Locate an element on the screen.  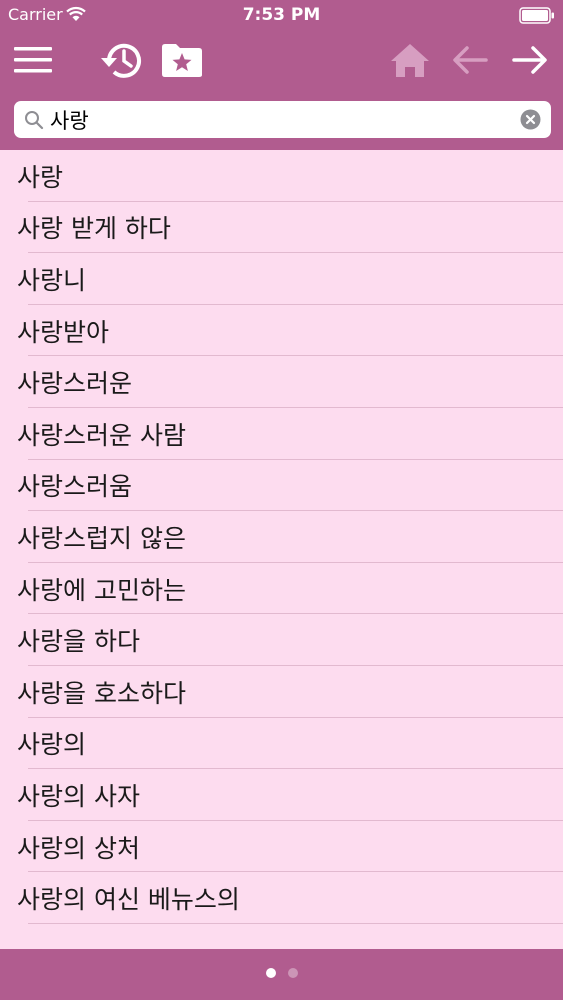
result-item: 사랑에 고민하는 is located at coordinates (281, 589).